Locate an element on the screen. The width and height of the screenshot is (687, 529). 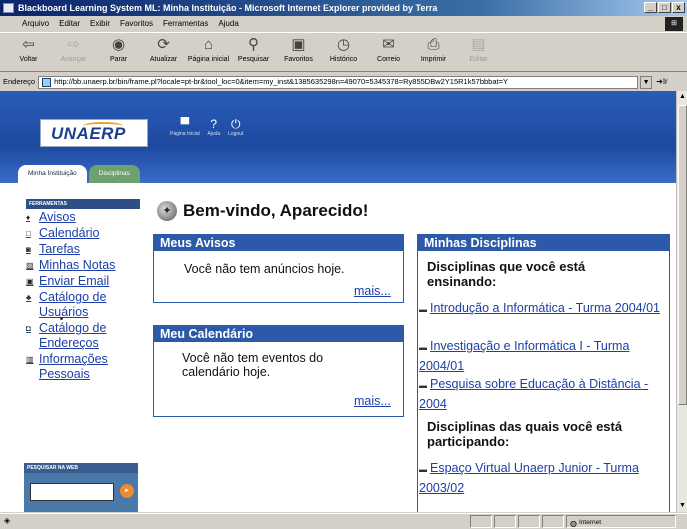
print-button: ⎙ Imprimir is located at coordinates (433, 52).